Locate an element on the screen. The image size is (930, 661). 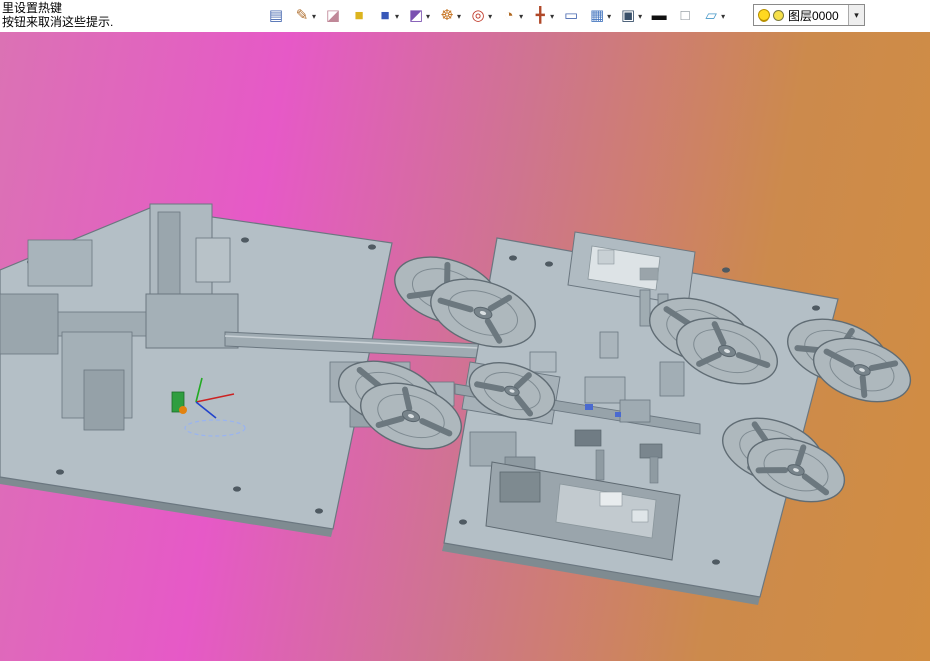
layer-dropdown: 图层0000 ▾ is located at coordinates (809, 15).